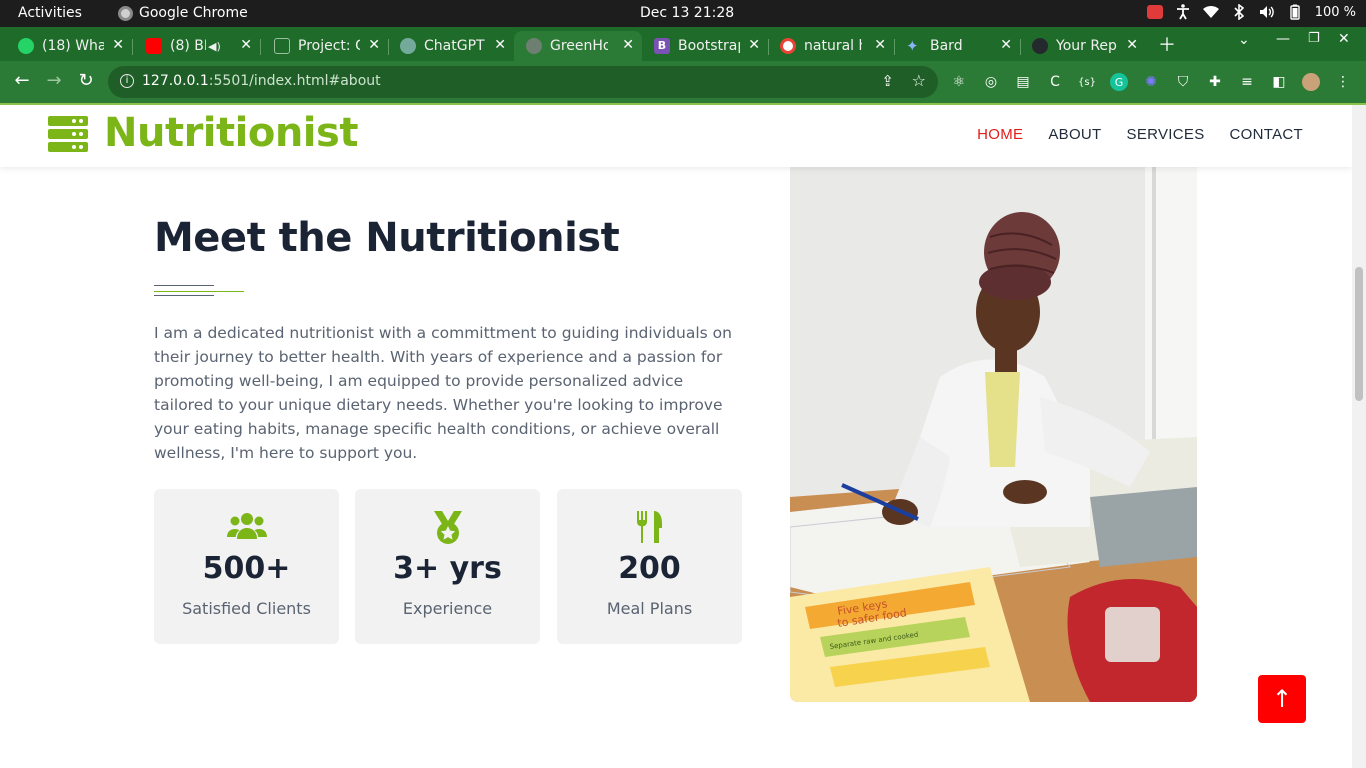 The height and width of the screenshot is (768, 1366). I want to click on nav-about-link: ABOUT, so click(1074, 134).